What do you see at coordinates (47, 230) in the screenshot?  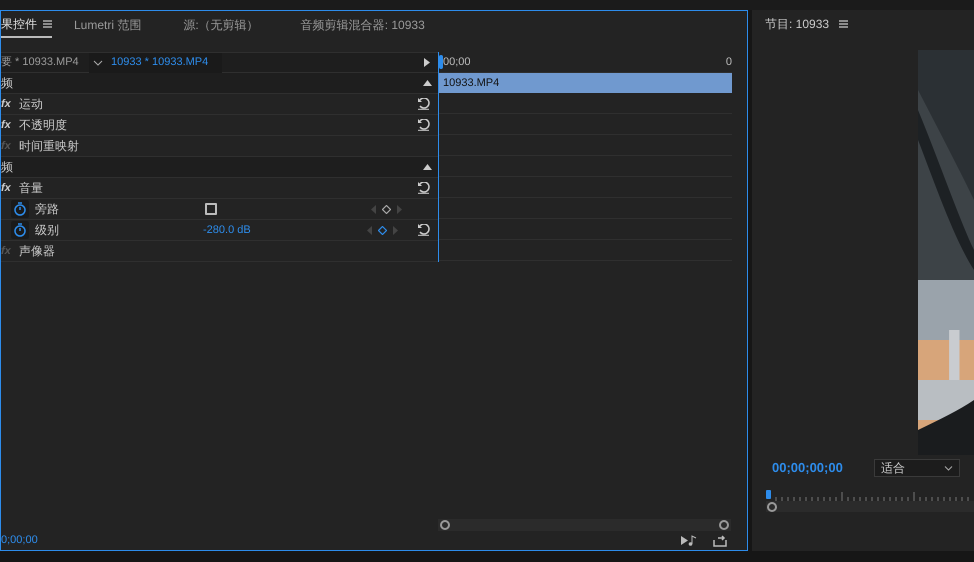 I see `parameter-name: 级别` at bounding box center [47, 230].